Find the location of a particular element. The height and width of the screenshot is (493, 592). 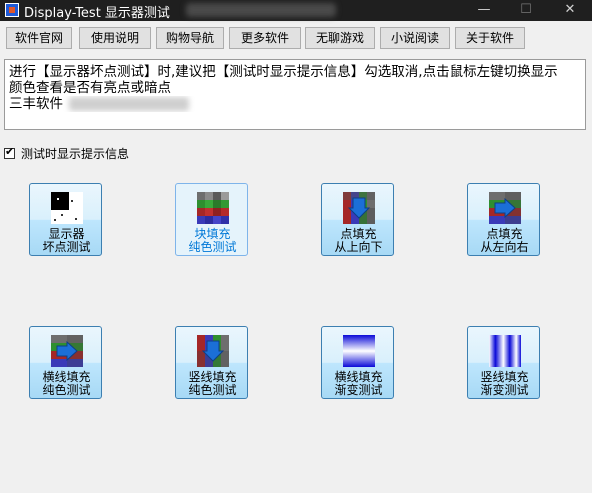

vgradient-icon is located at coordinates (505, 351).